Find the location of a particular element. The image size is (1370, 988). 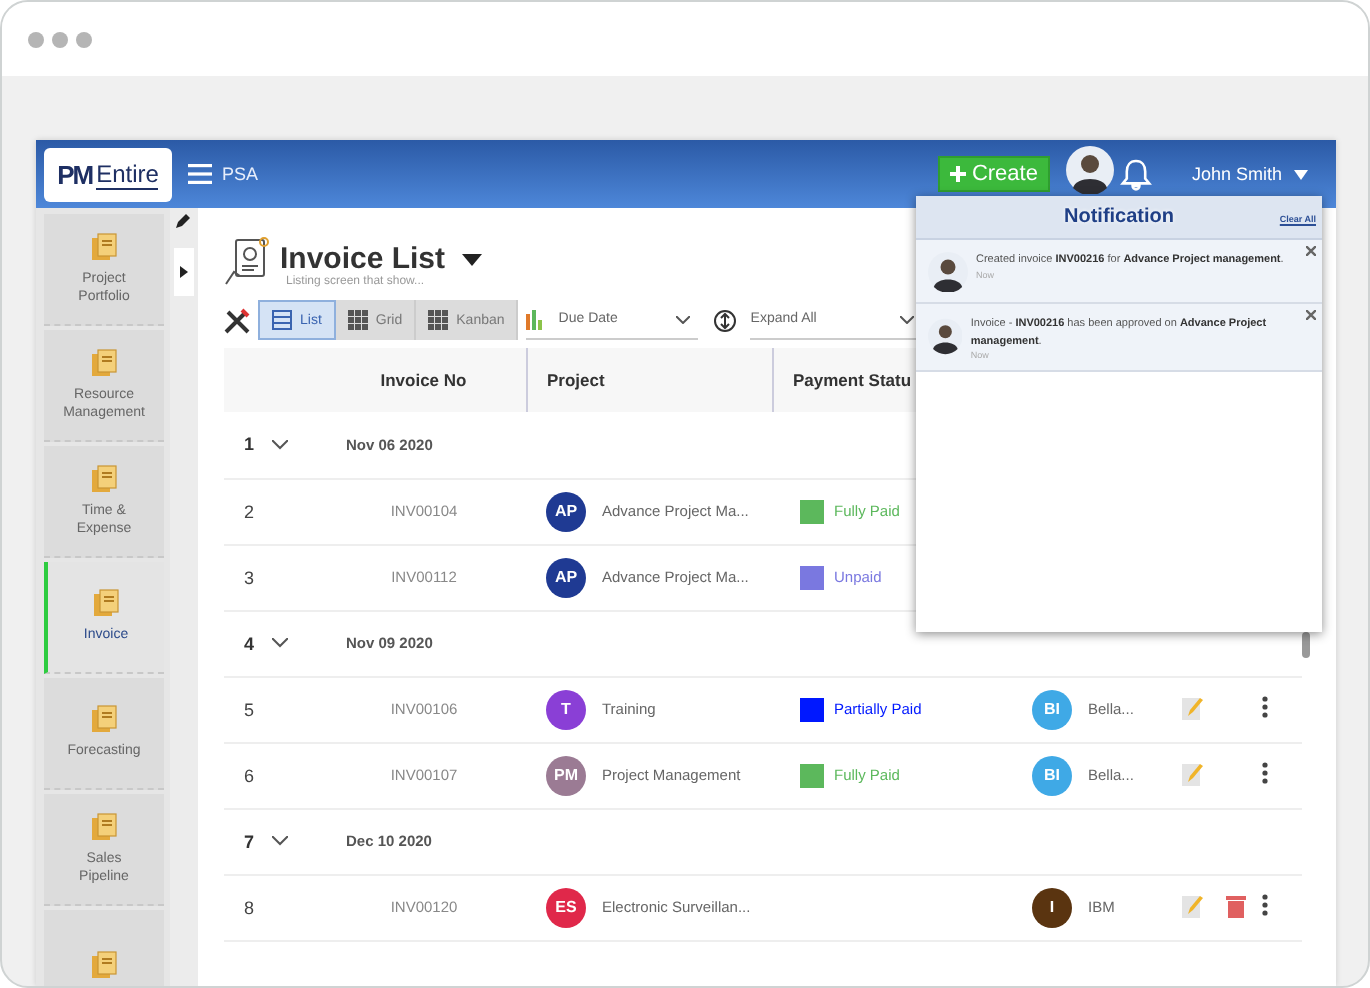

initials-avatar: PM is located at coordinates (566, 775).